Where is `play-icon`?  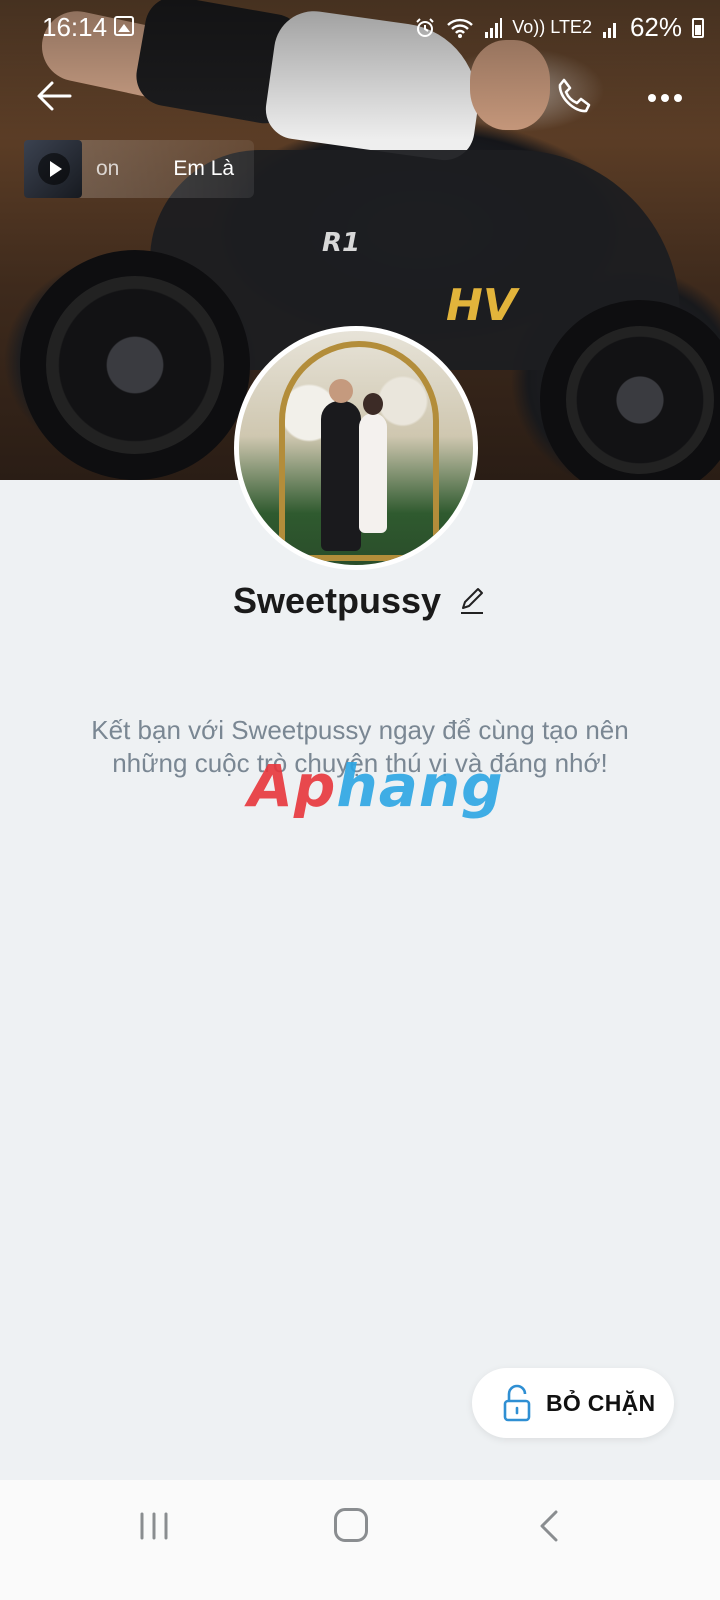
play-icon is located at coordinates (54, 169).